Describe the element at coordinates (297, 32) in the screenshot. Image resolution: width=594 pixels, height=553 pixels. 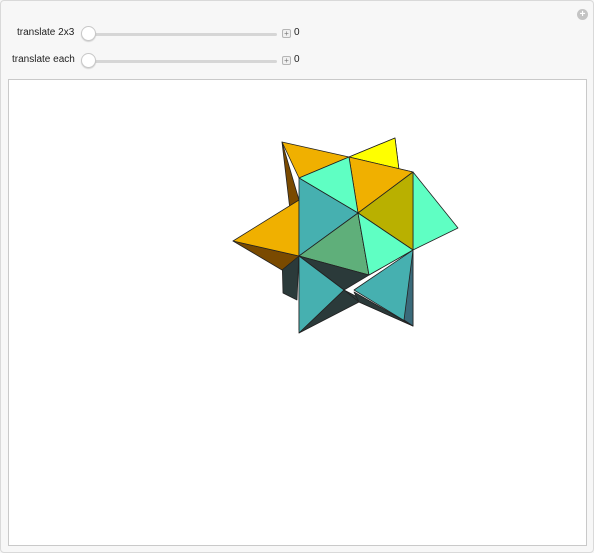
I see `translate-2x3-value: 0` at that location.